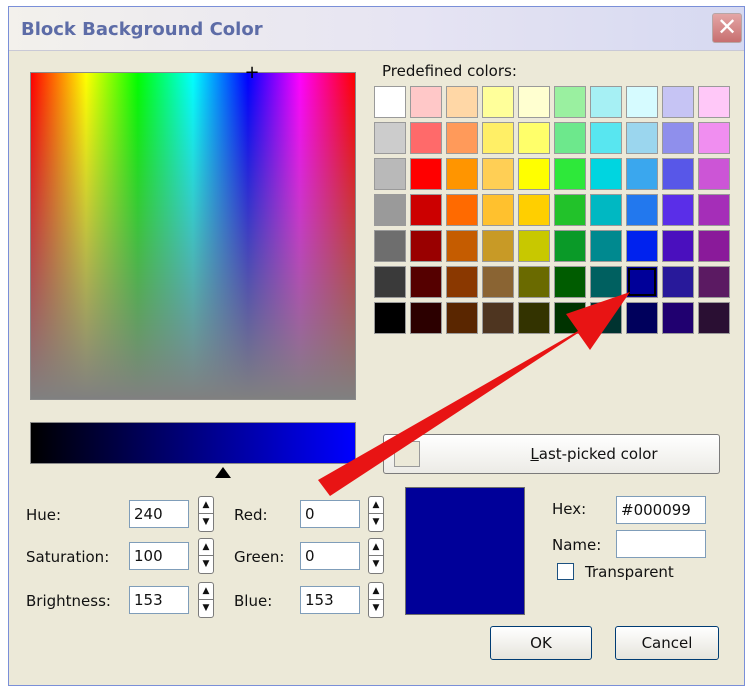 The width and height of the screenshot is (749, 690). Describe the element at coordinates (223, 472) in the screenshot. I see `slider-pointer-icon` at that location.